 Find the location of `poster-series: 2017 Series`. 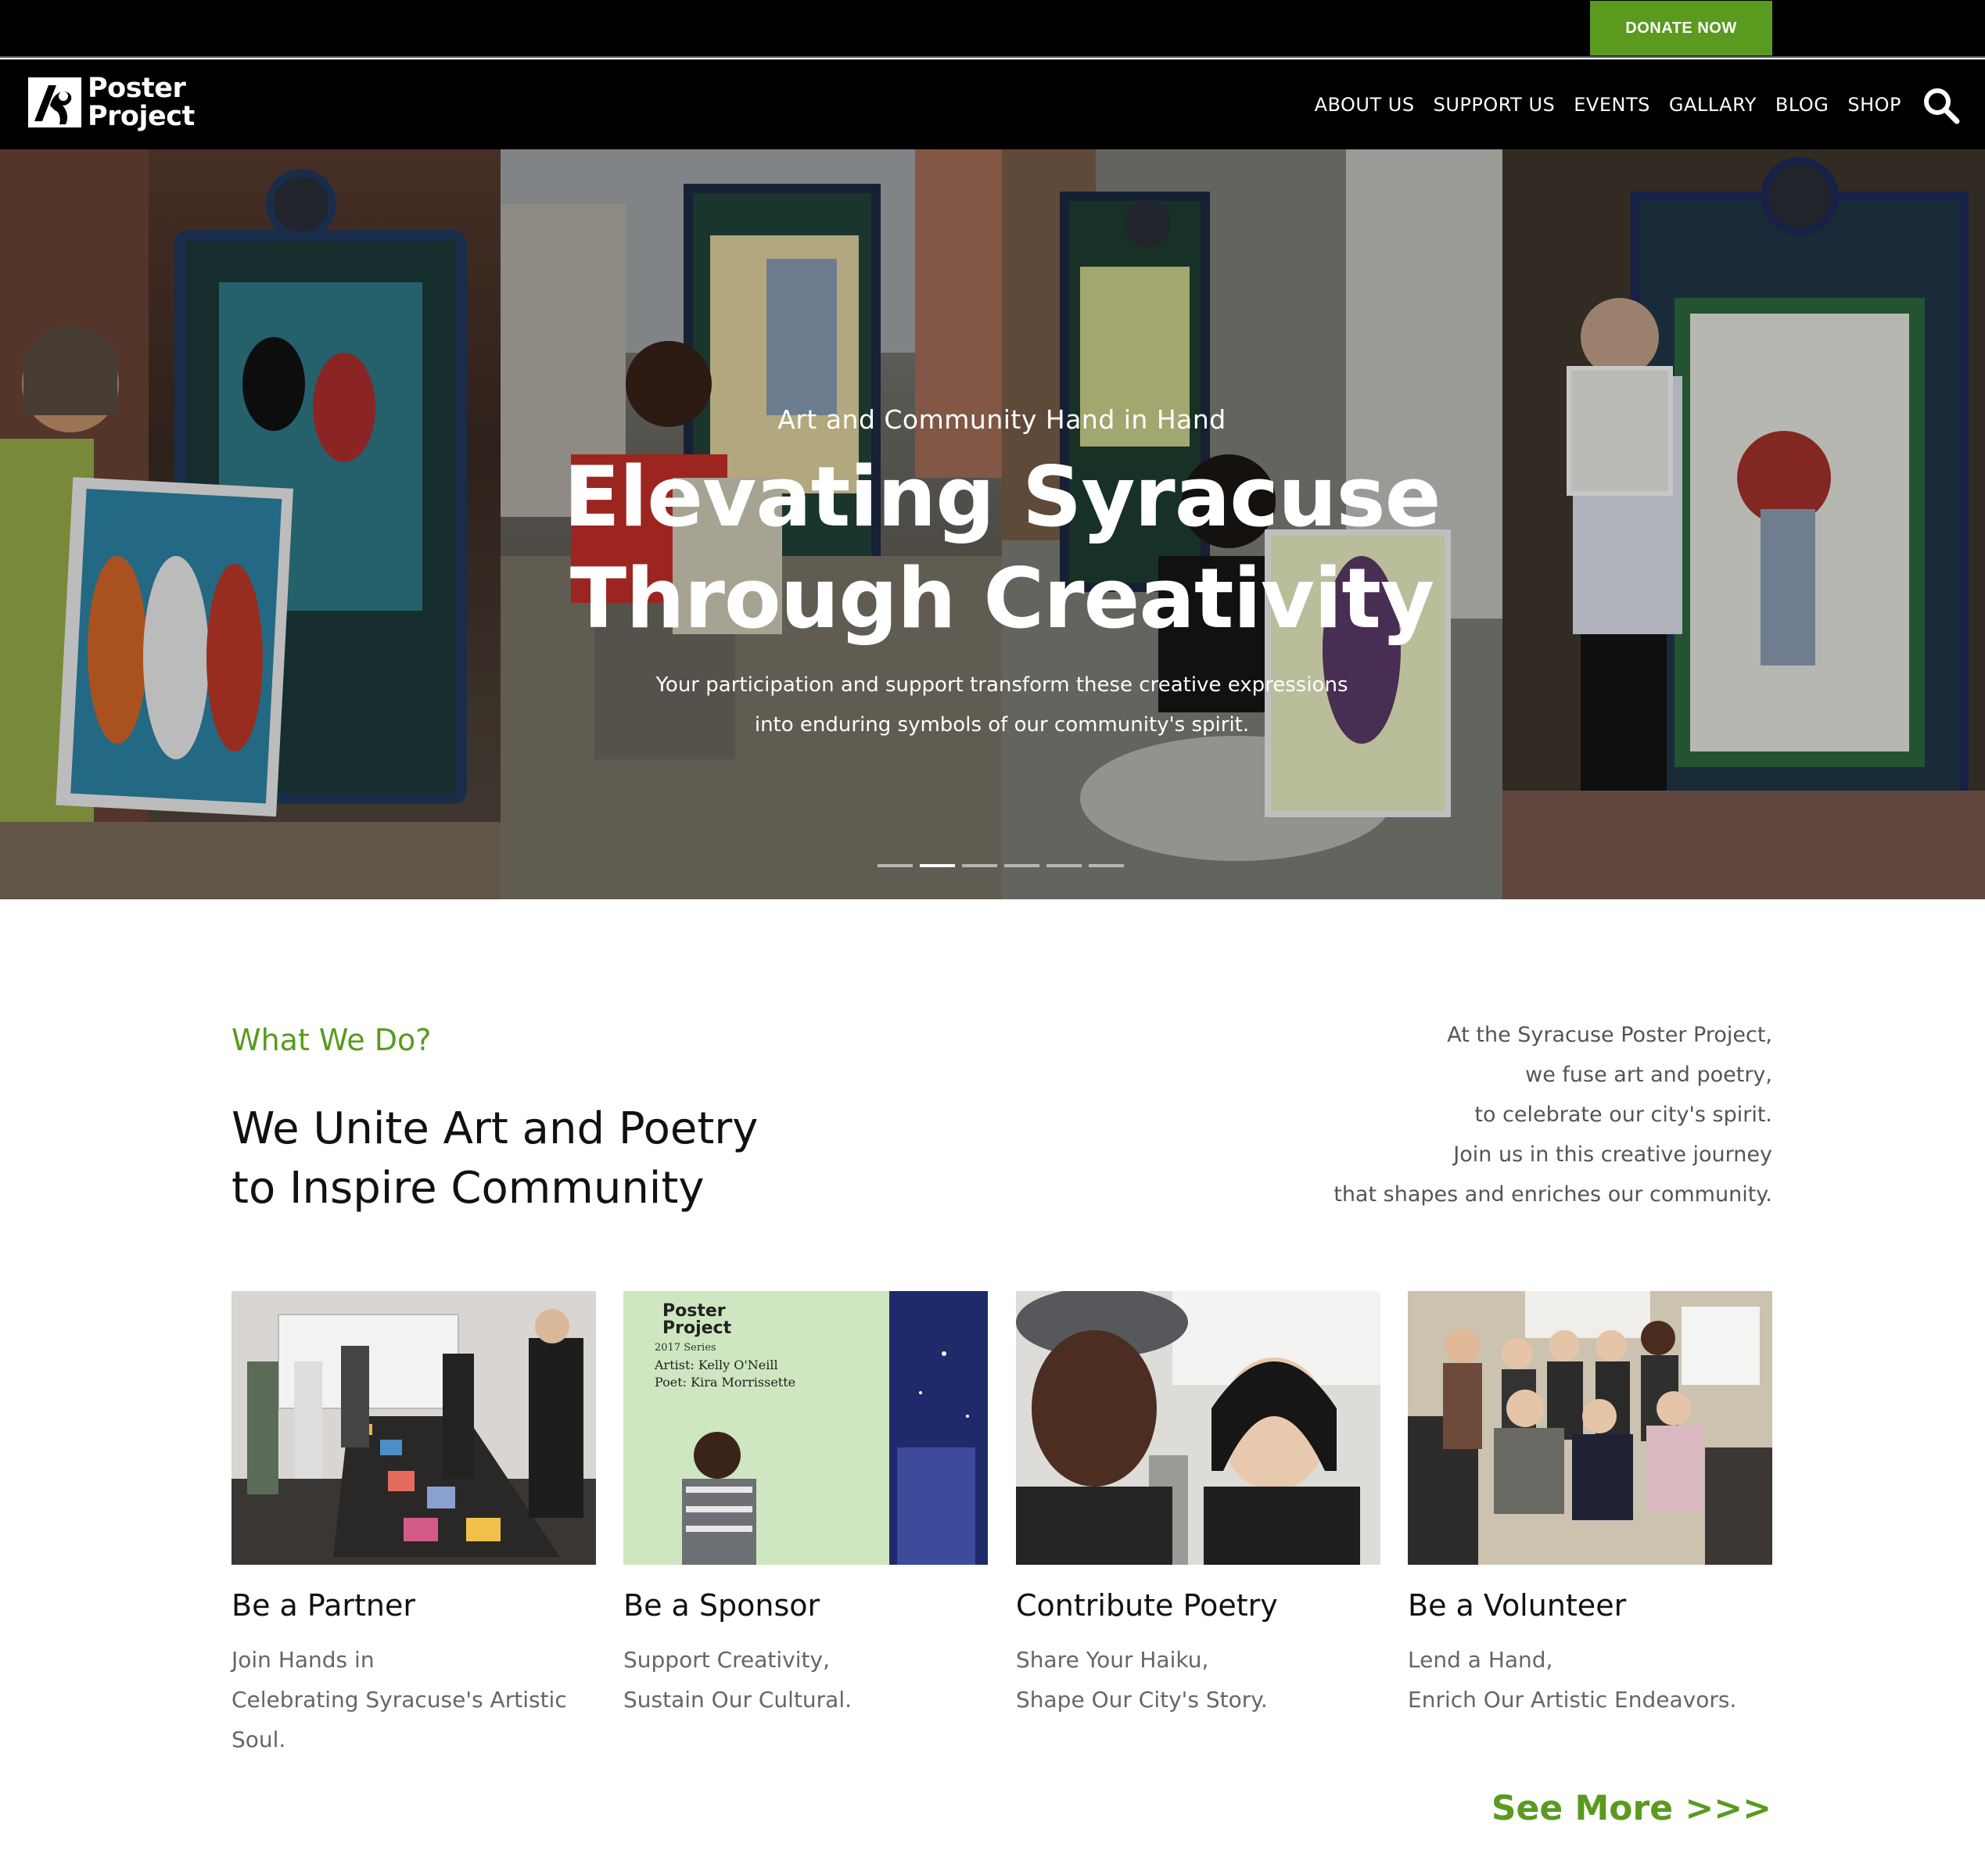

poster-series: 2017 Series is located at coordinates (685, 1348).